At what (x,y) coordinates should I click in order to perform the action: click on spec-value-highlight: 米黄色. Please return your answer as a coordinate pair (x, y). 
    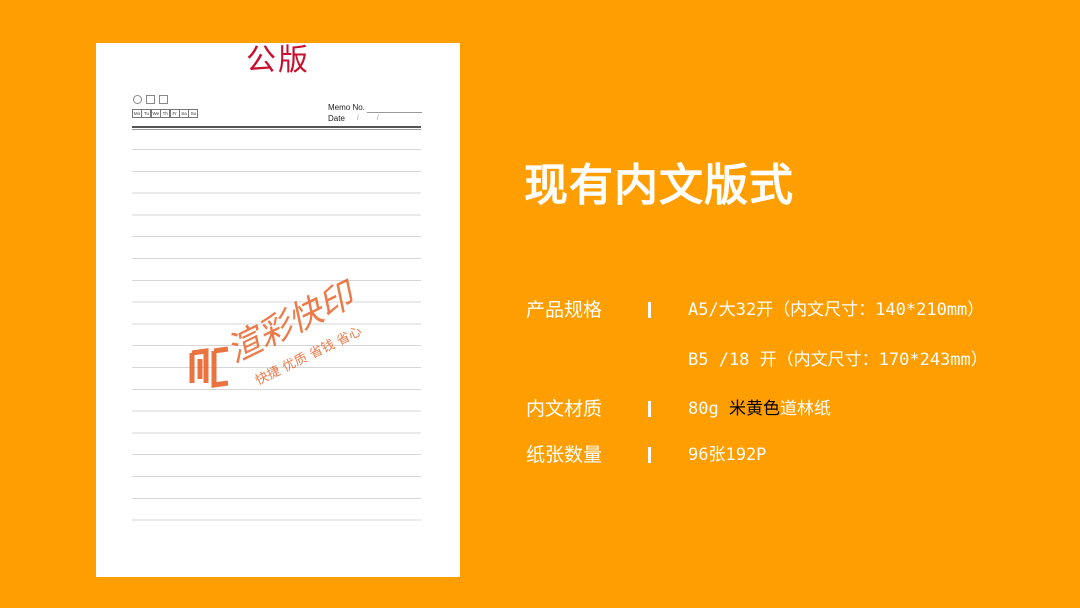
    Looking at the image, I should click on (754, 409).